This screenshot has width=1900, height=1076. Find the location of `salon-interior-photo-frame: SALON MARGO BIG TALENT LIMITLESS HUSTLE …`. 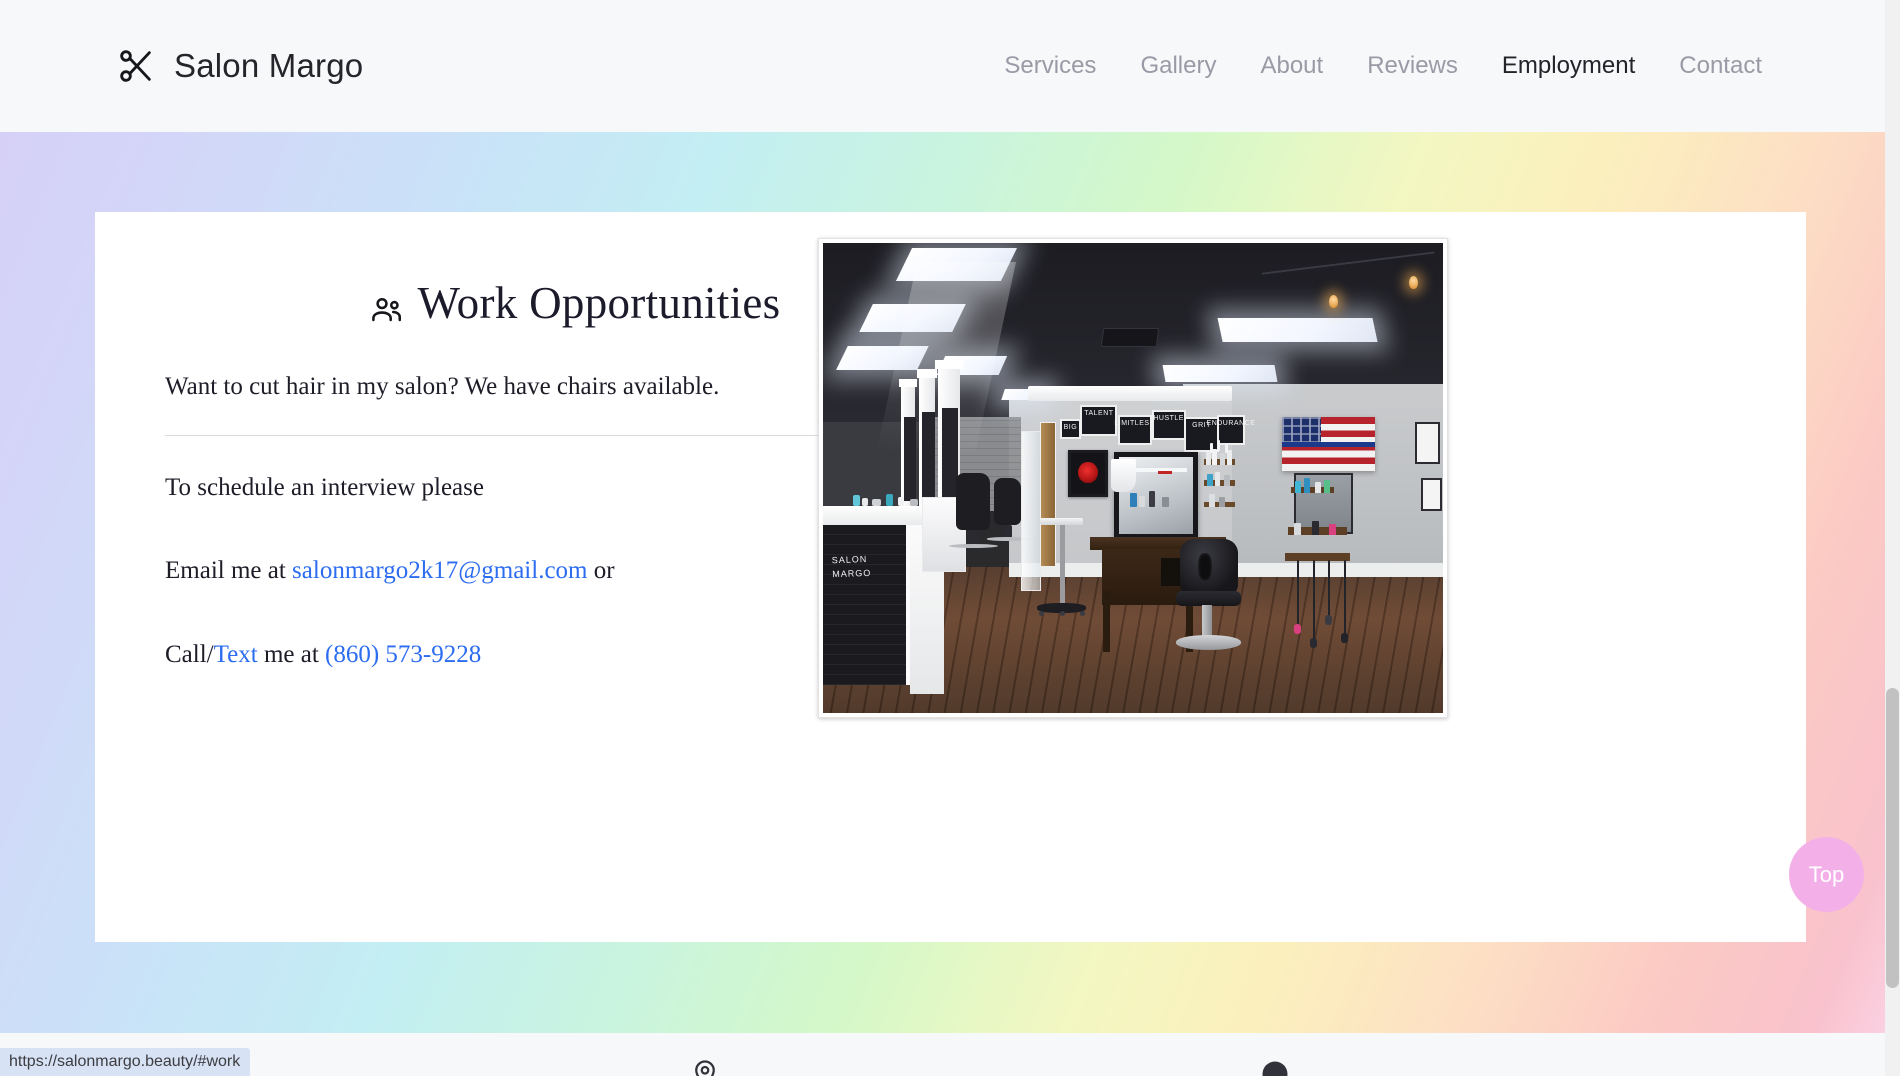

salon-interior-photo-frame: SALON MARGO BIG TALENT LIMITLESS HUSTLE … is located at coordinates (1133, 478).